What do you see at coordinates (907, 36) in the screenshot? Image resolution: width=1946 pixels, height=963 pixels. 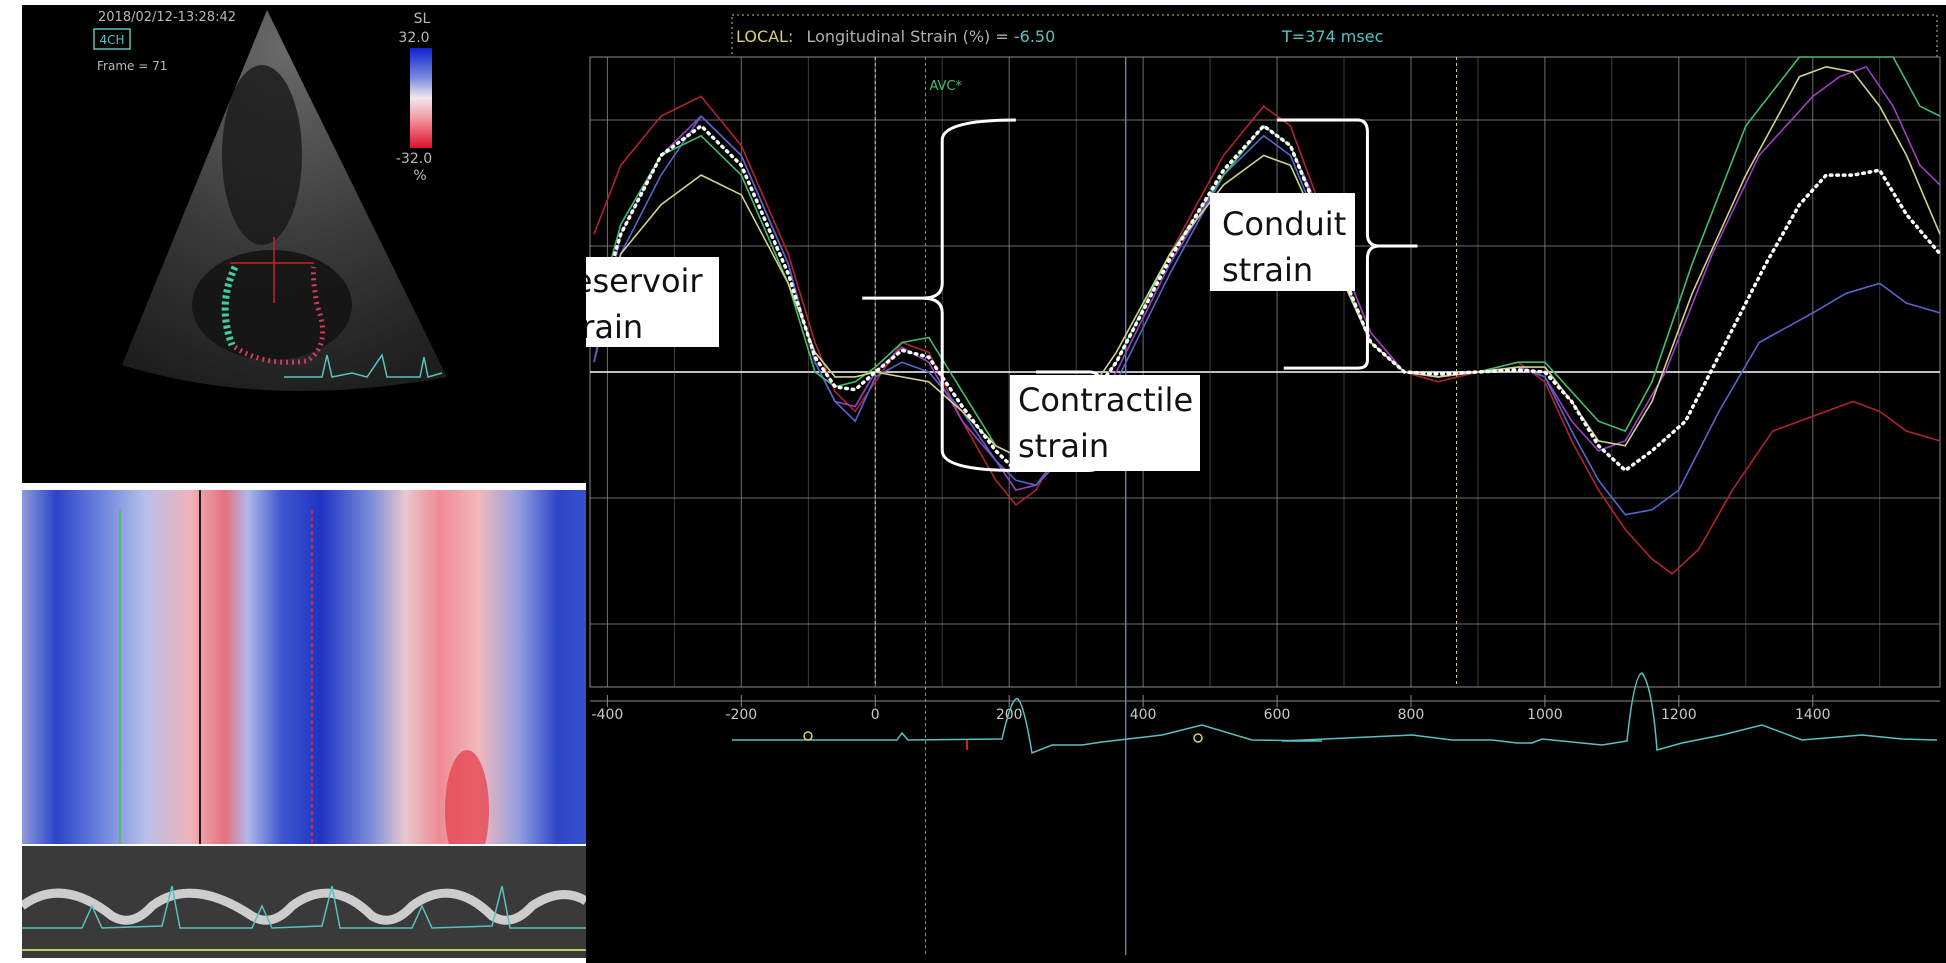 I see `measure-label: Longitudinal Strain (%) =` at bounding box center [907, 36].